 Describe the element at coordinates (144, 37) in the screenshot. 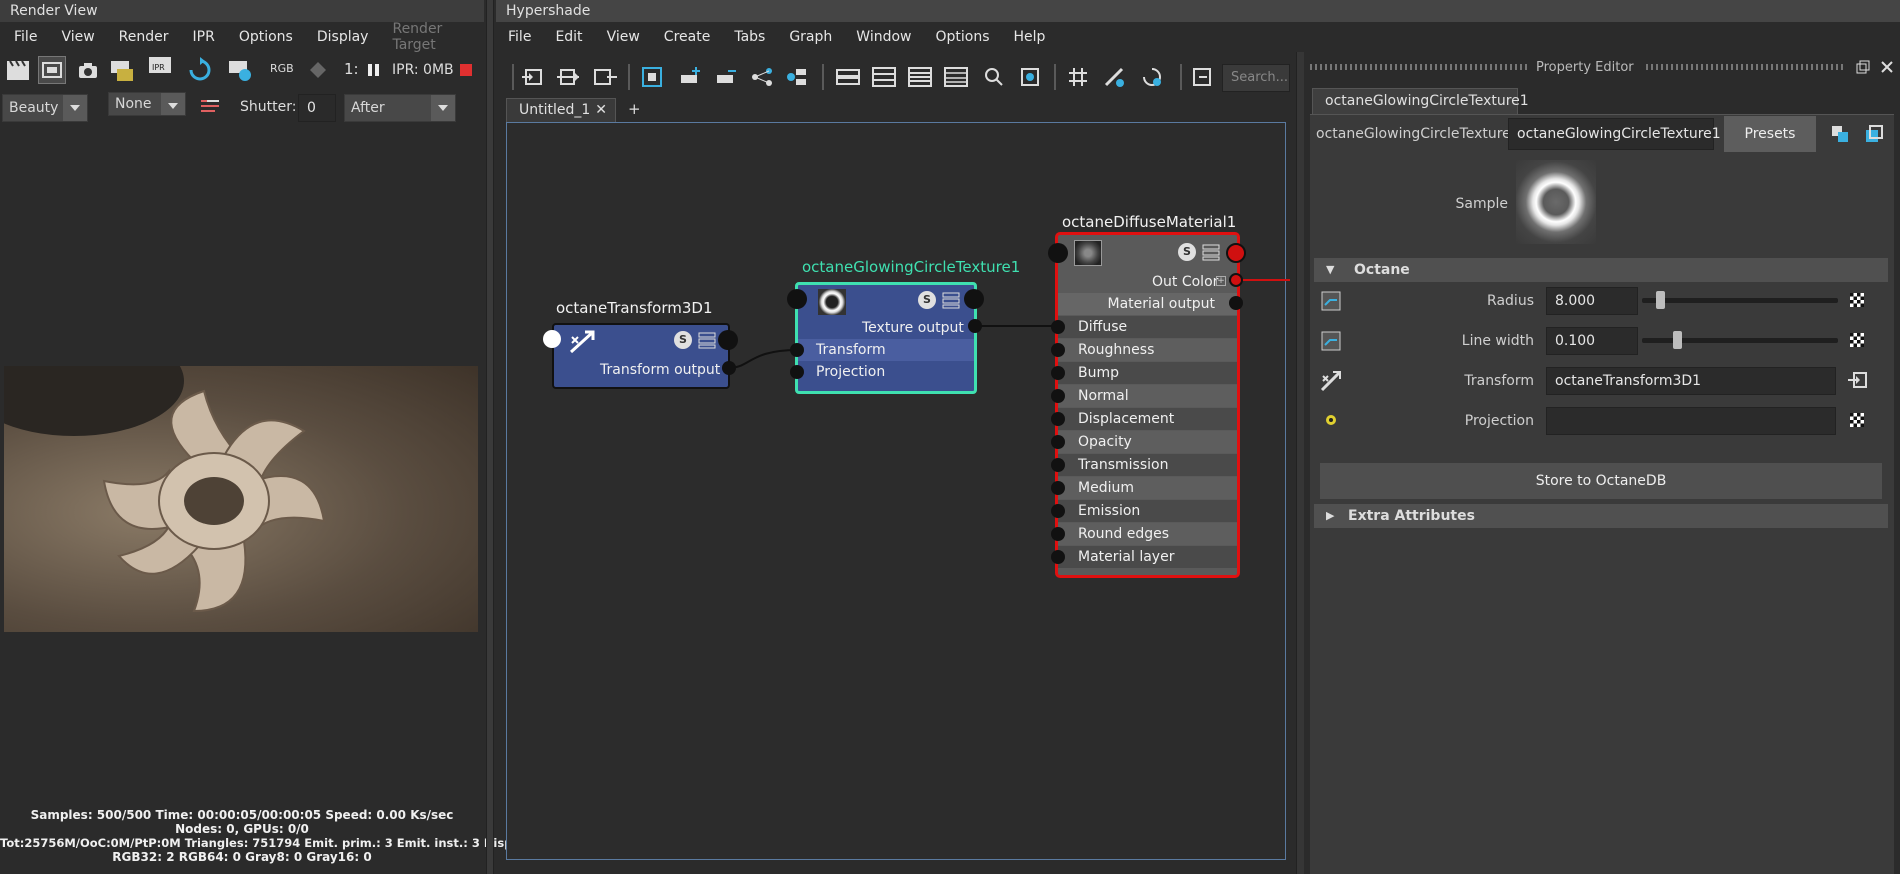

I see `menu-render: Render` at that location.